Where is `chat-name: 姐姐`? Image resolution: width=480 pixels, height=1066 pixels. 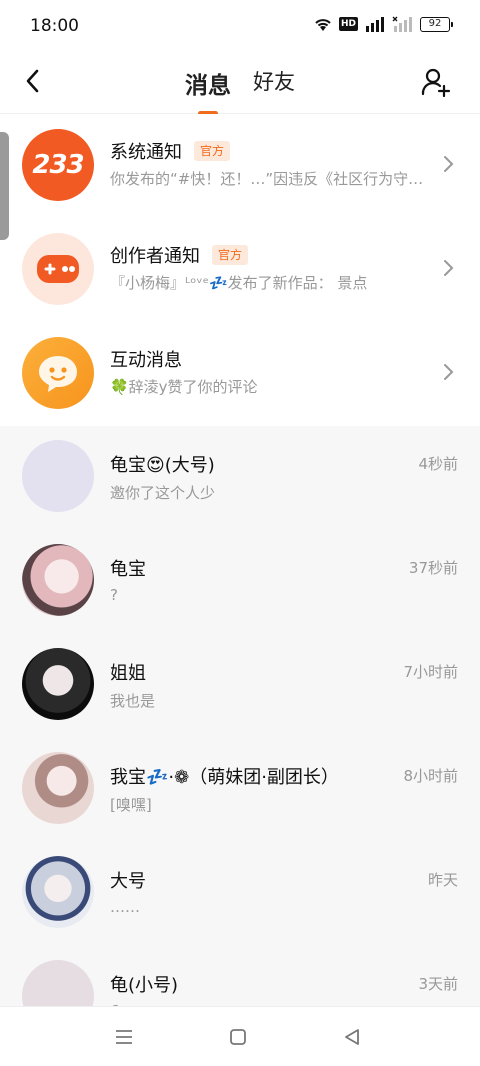
chat-name: 姐姐 is located at coordinates (128, 673).